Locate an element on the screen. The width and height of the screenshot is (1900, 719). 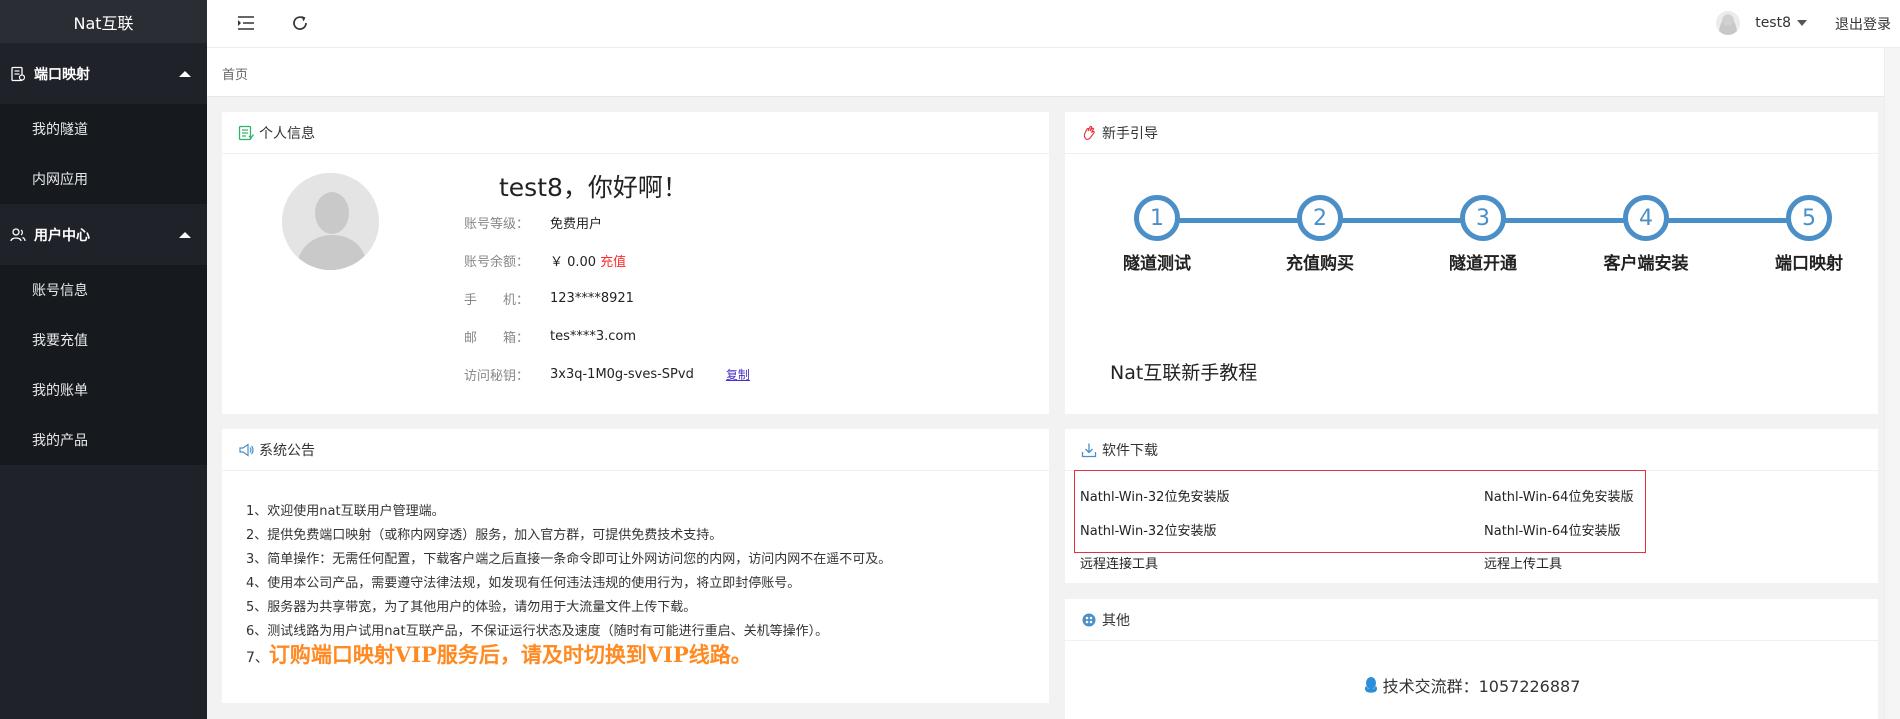
card-header: 个人信息 is located at coordinates (635, 133).